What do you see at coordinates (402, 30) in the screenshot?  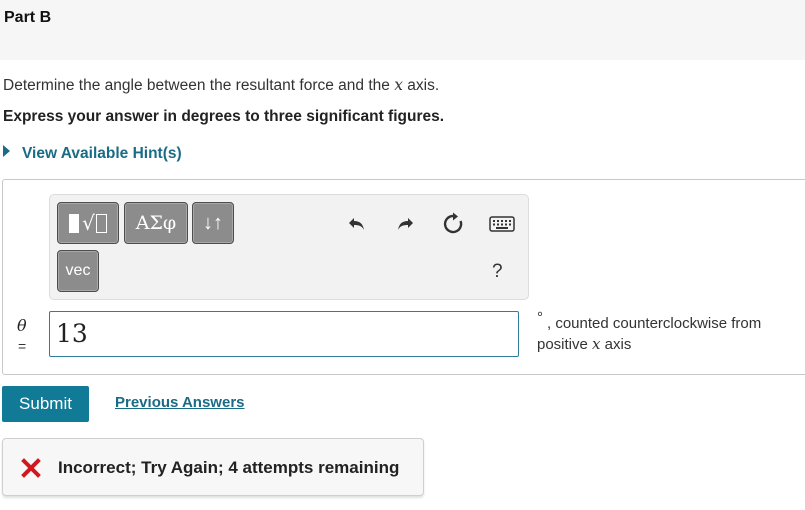 I see `part-header: Part B` at bounding box center [402, 30].